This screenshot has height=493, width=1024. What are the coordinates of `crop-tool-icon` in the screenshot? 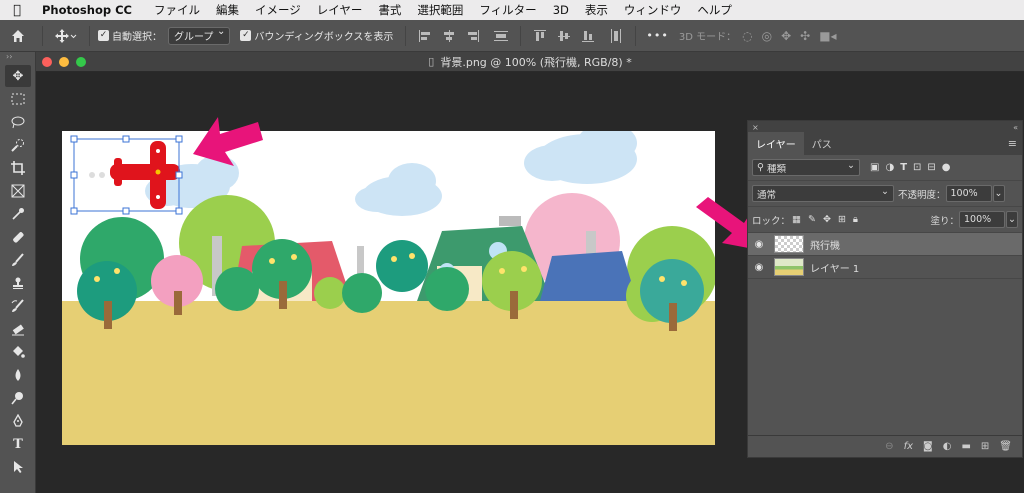 It's located at (18, 168).